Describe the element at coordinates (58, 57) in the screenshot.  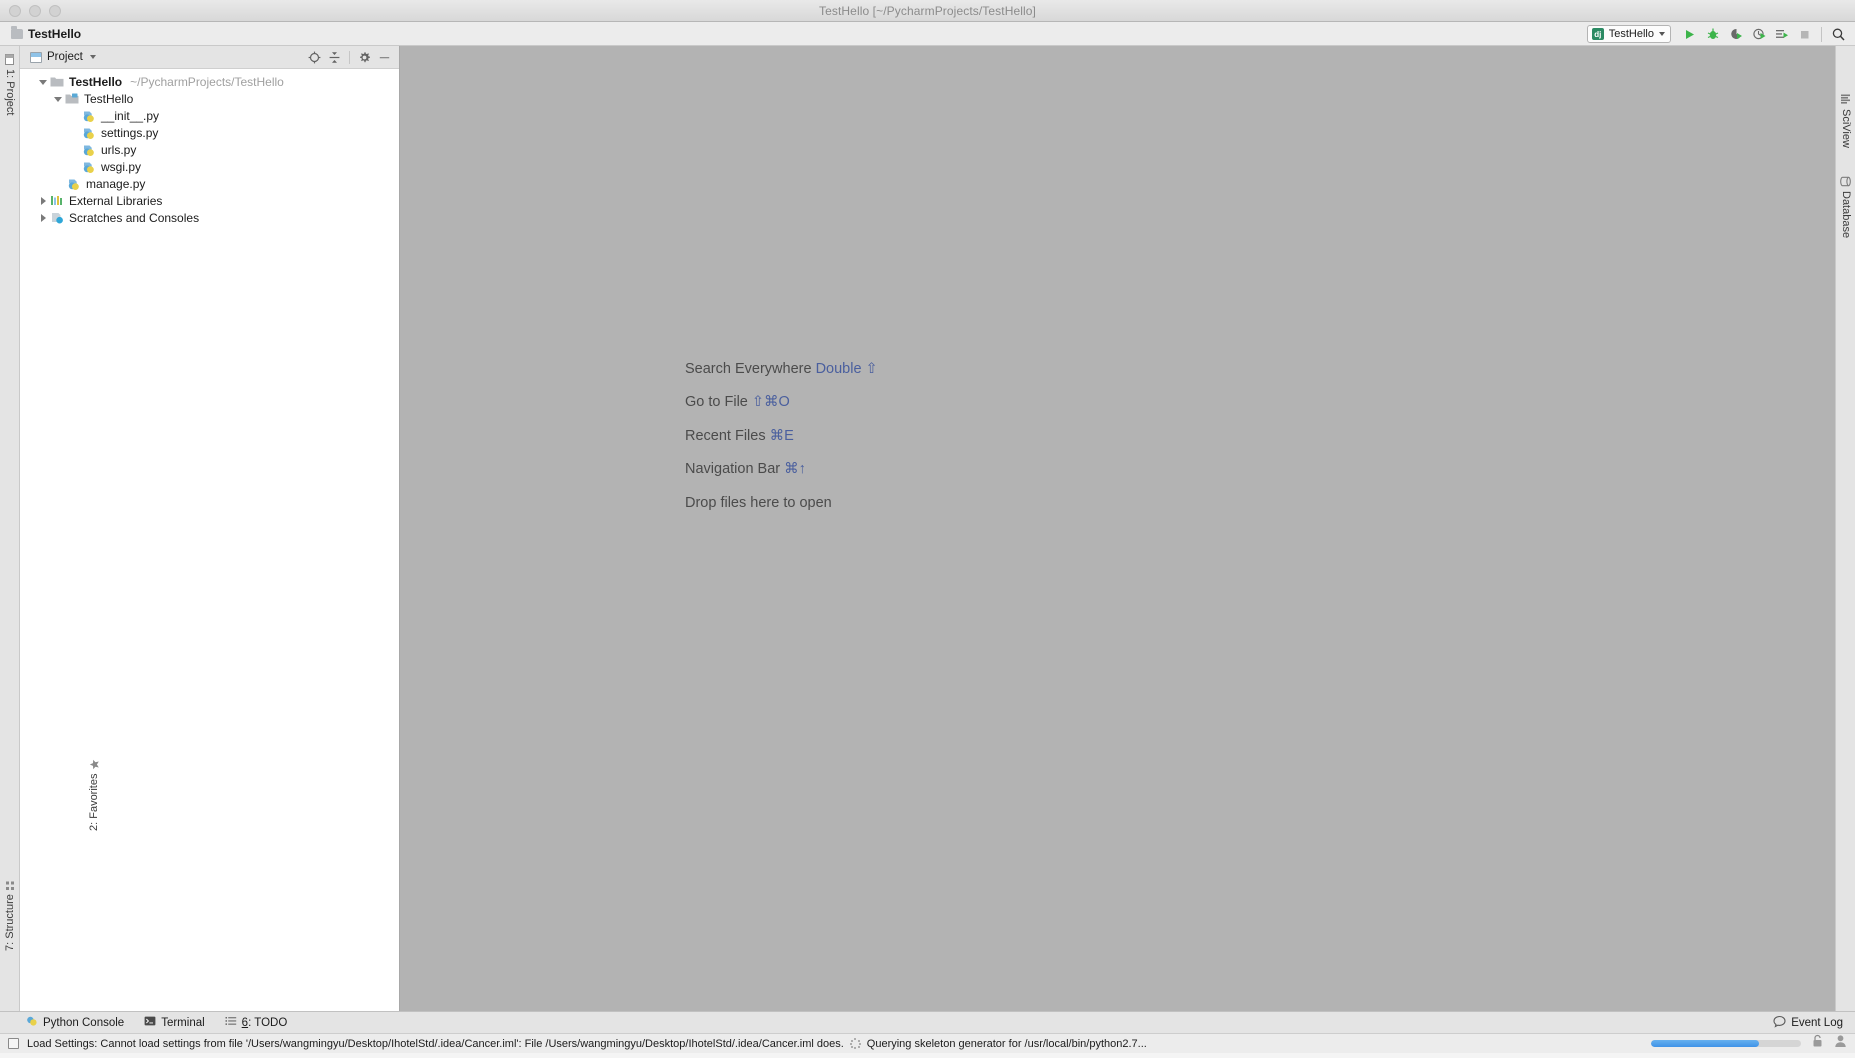
I see `project-panel-title-group: Project` at that location.